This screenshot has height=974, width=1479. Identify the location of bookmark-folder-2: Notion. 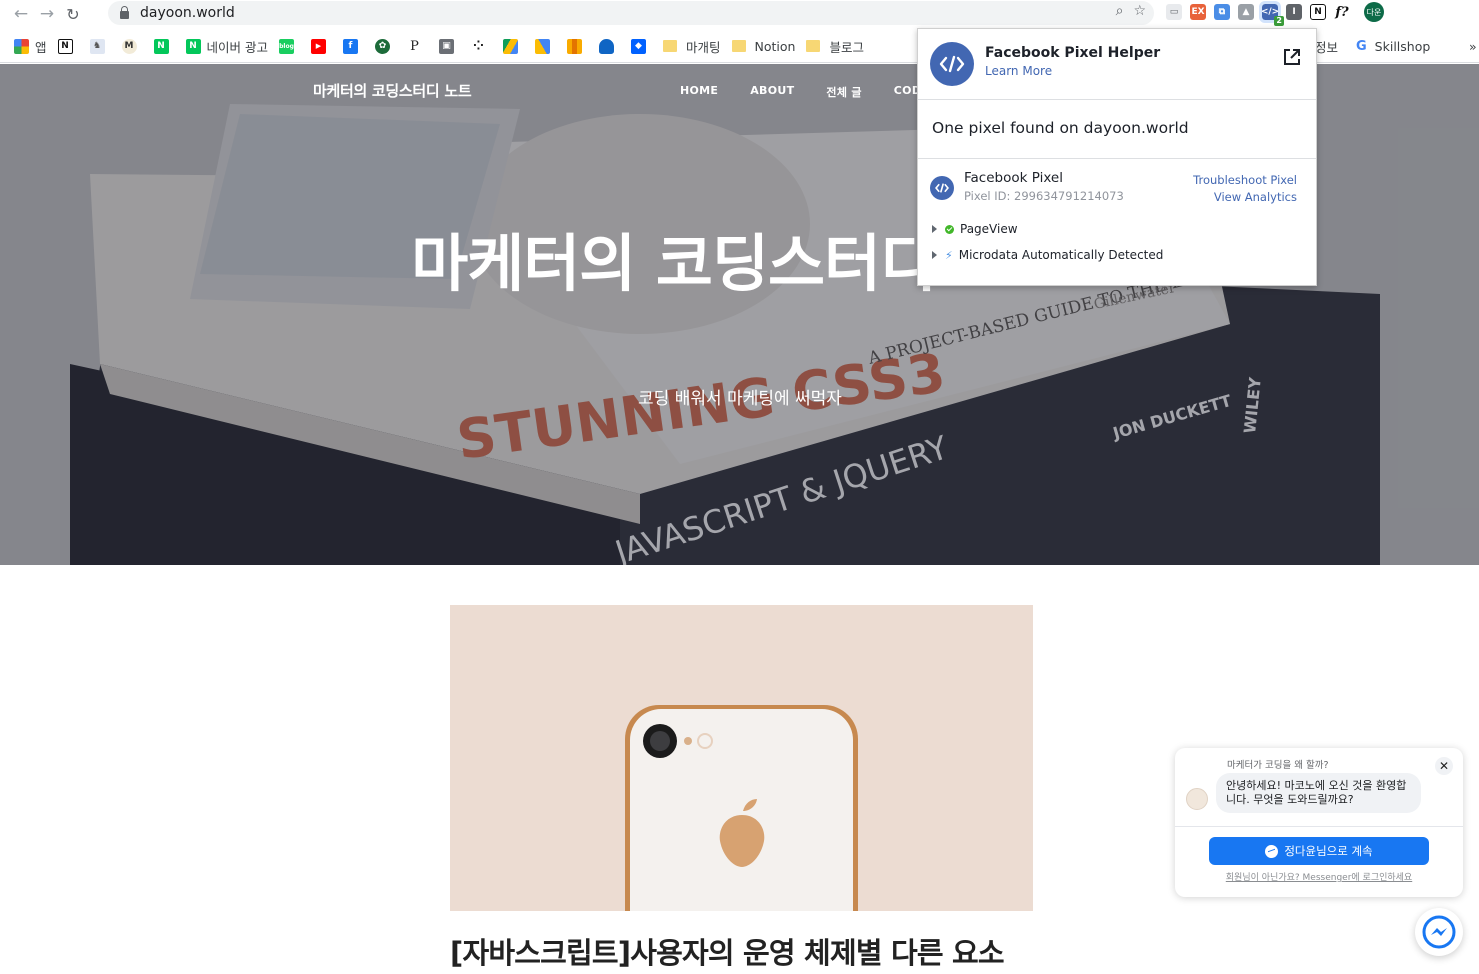
(763, 46).